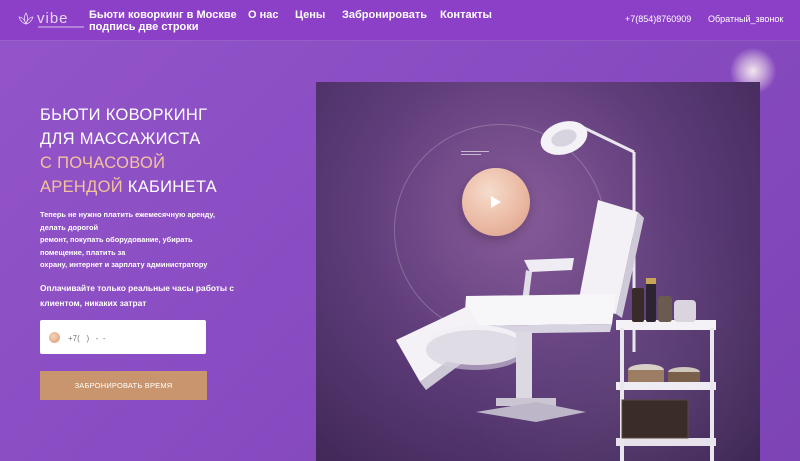 The image size is (800, 461). I want to click on logo-text: vibe, so click(53, 18).